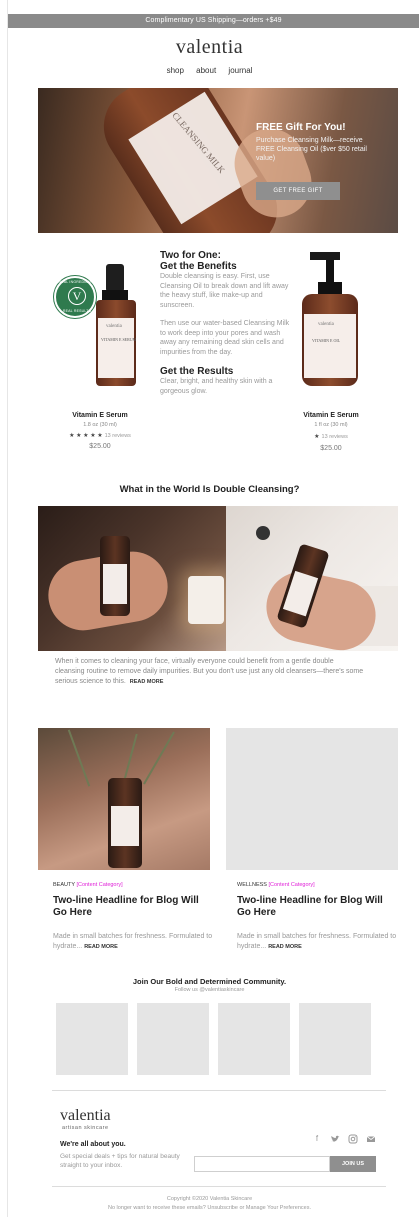 Image resolution: width=419 pixels, height=1217 pixels. I want to click on dropper-neck, so click(115, 295).